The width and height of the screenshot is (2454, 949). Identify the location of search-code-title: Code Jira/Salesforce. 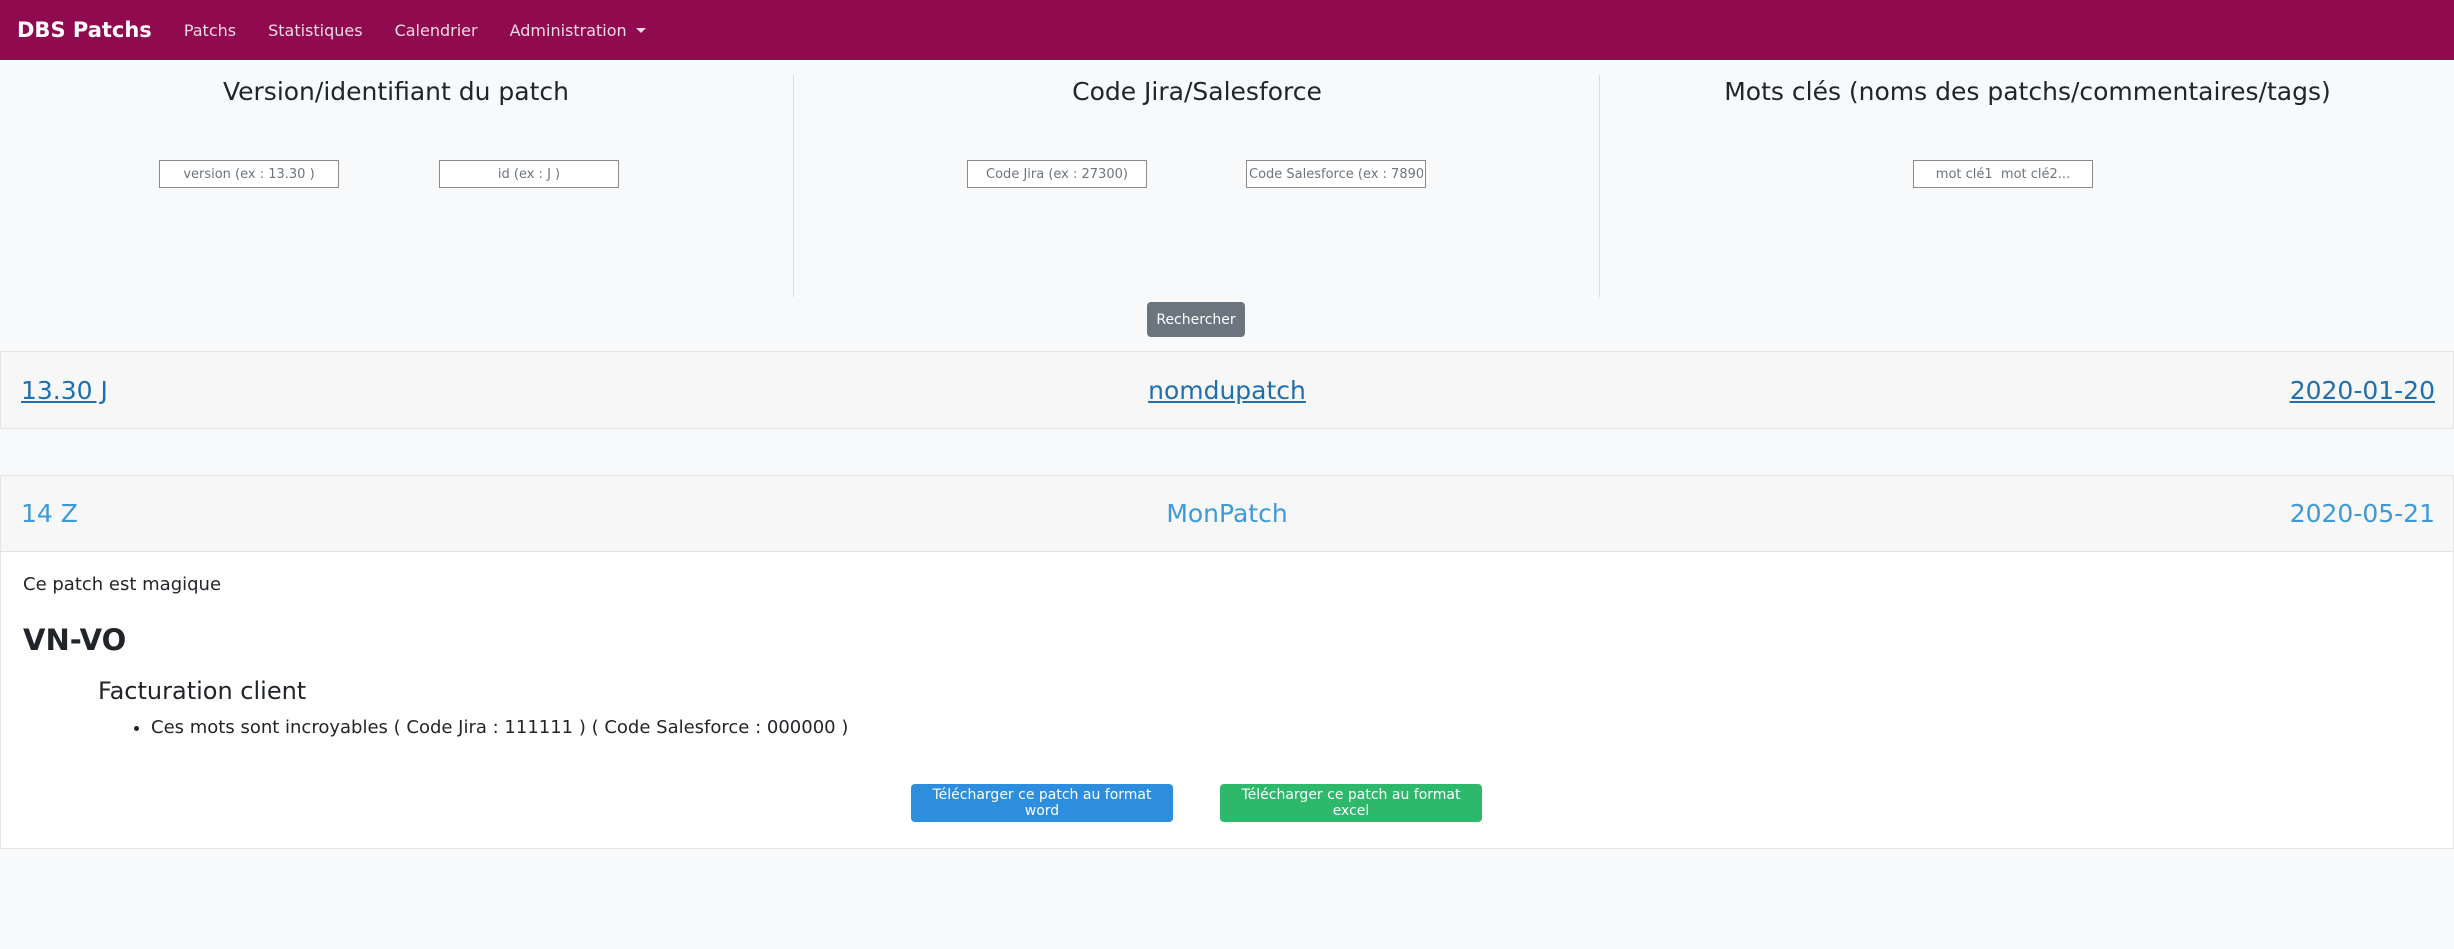
(1197, 91).